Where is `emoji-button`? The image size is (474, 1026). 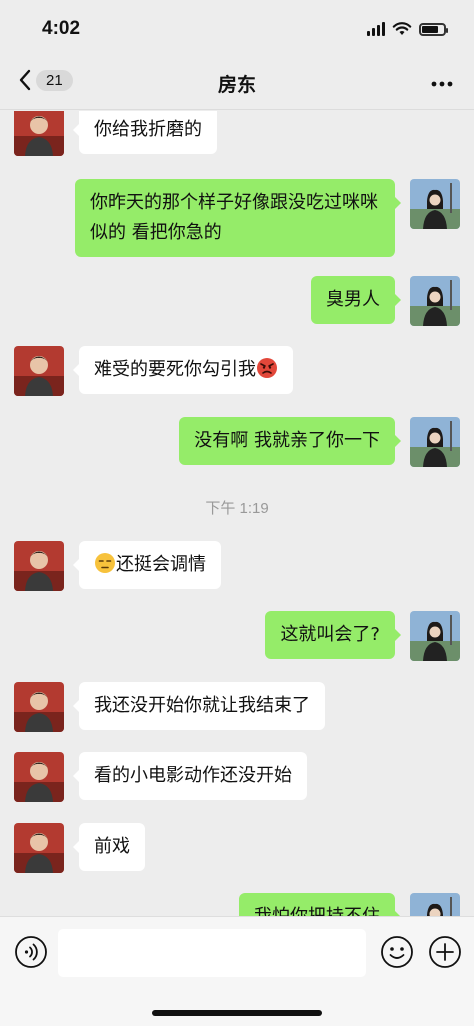 emoji-button is located at coordinates (397, 954).